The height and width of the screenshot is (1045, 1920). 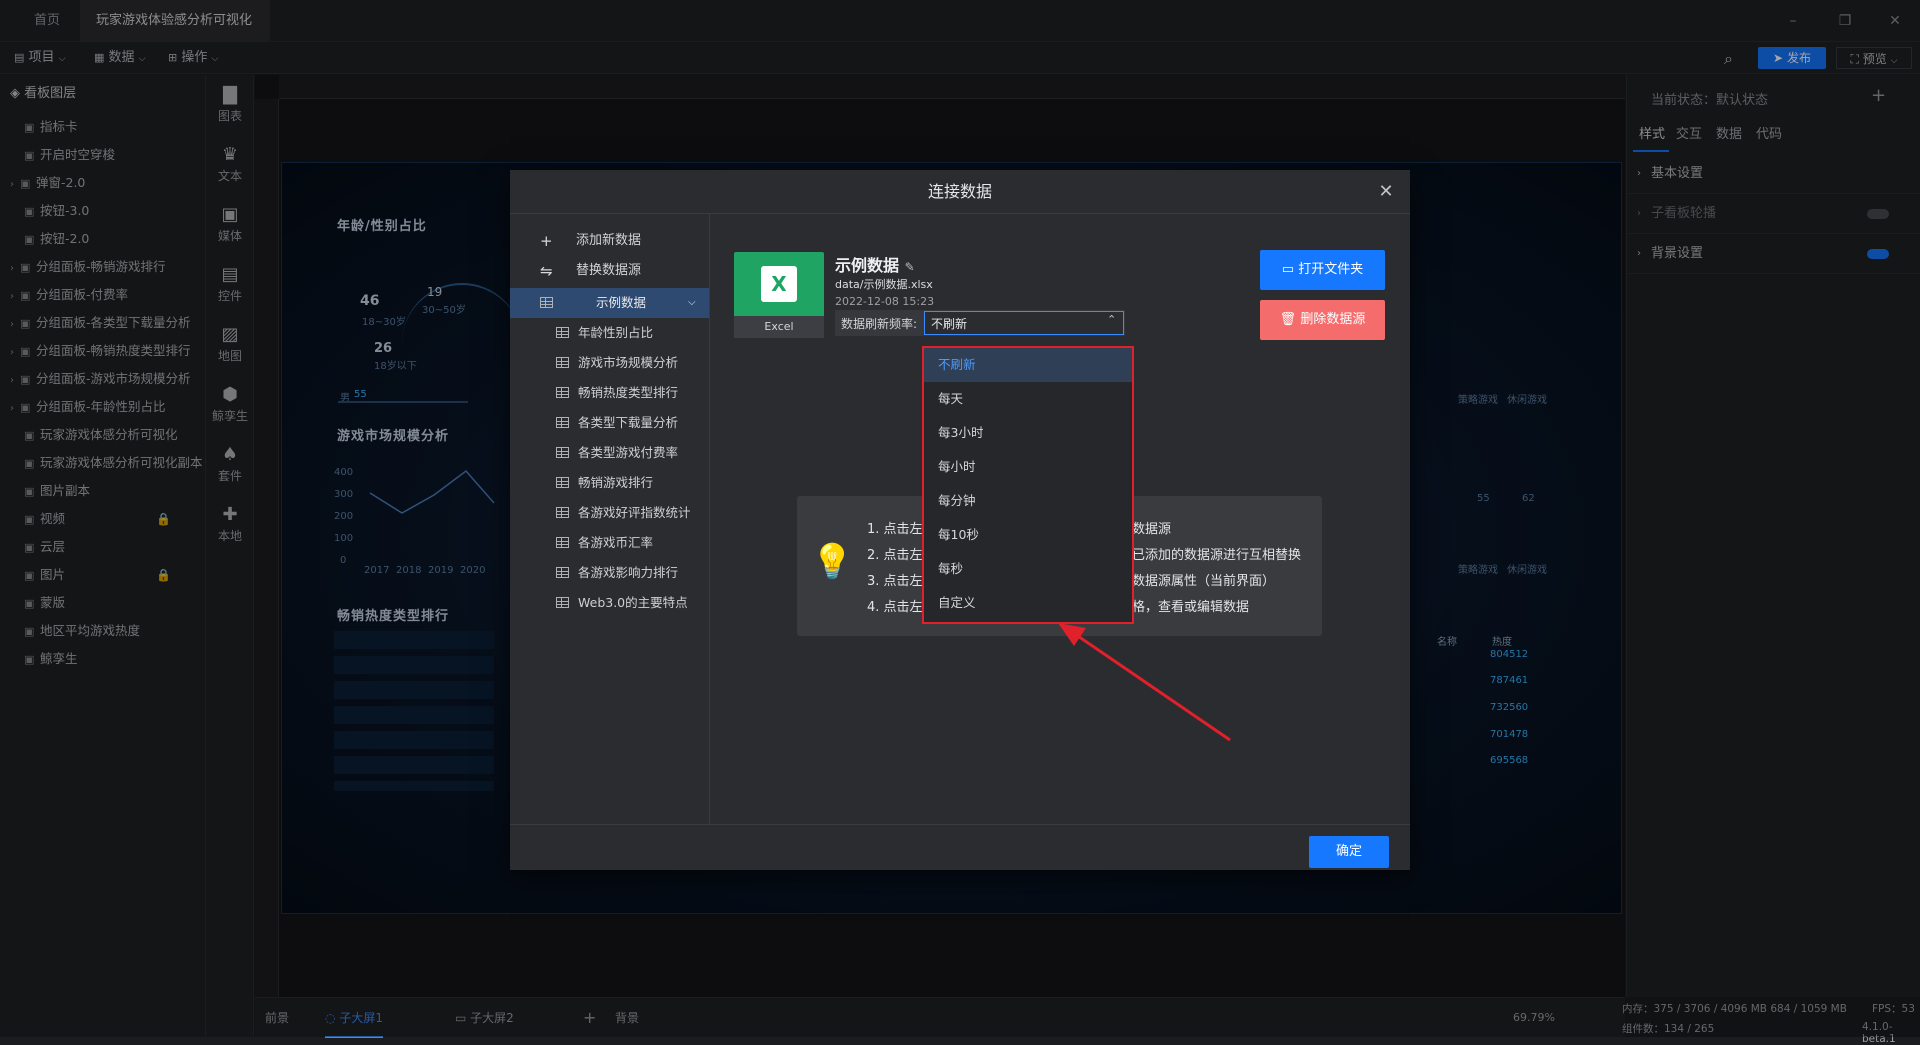 I want to click on data-sheet-label: 游戏市场规模分析, so click(x=628, y=362).